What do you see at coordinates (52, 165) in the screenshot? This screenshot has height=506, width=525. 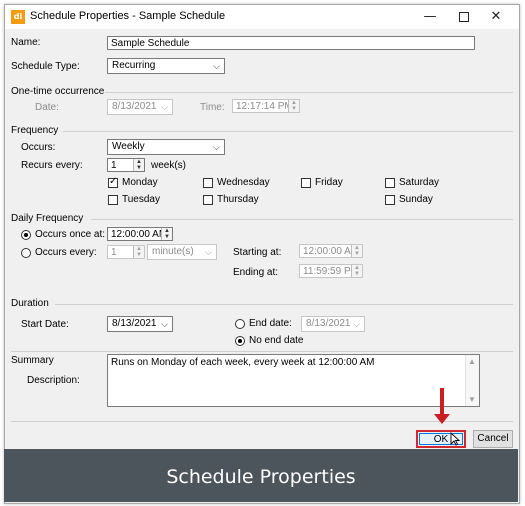 I see `recurs-every-label: Recurs every:` at bounding box center [52, 165].